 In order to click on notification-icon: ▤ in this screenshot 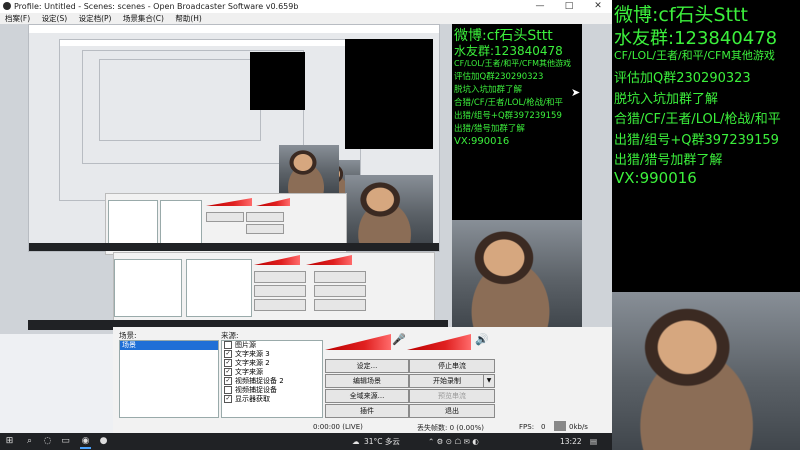, I will do `click(593, 441)`.